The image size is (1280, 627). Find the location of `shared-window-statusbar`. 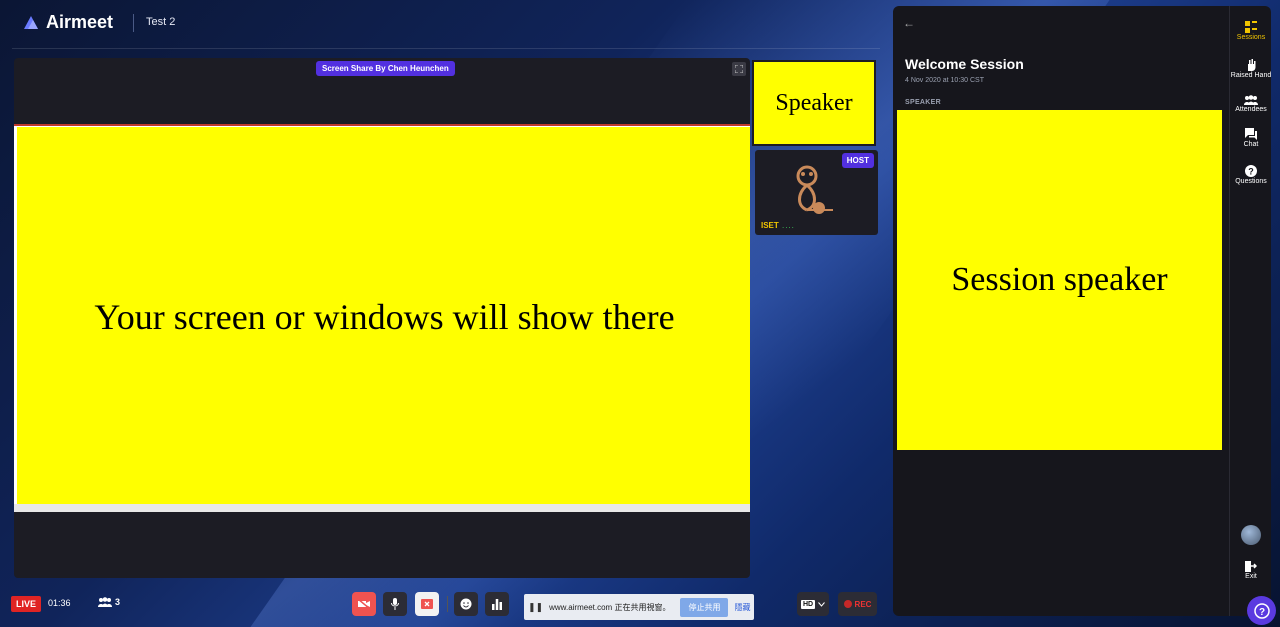

shared-window-statusbar is located at coordinates (382, 508).